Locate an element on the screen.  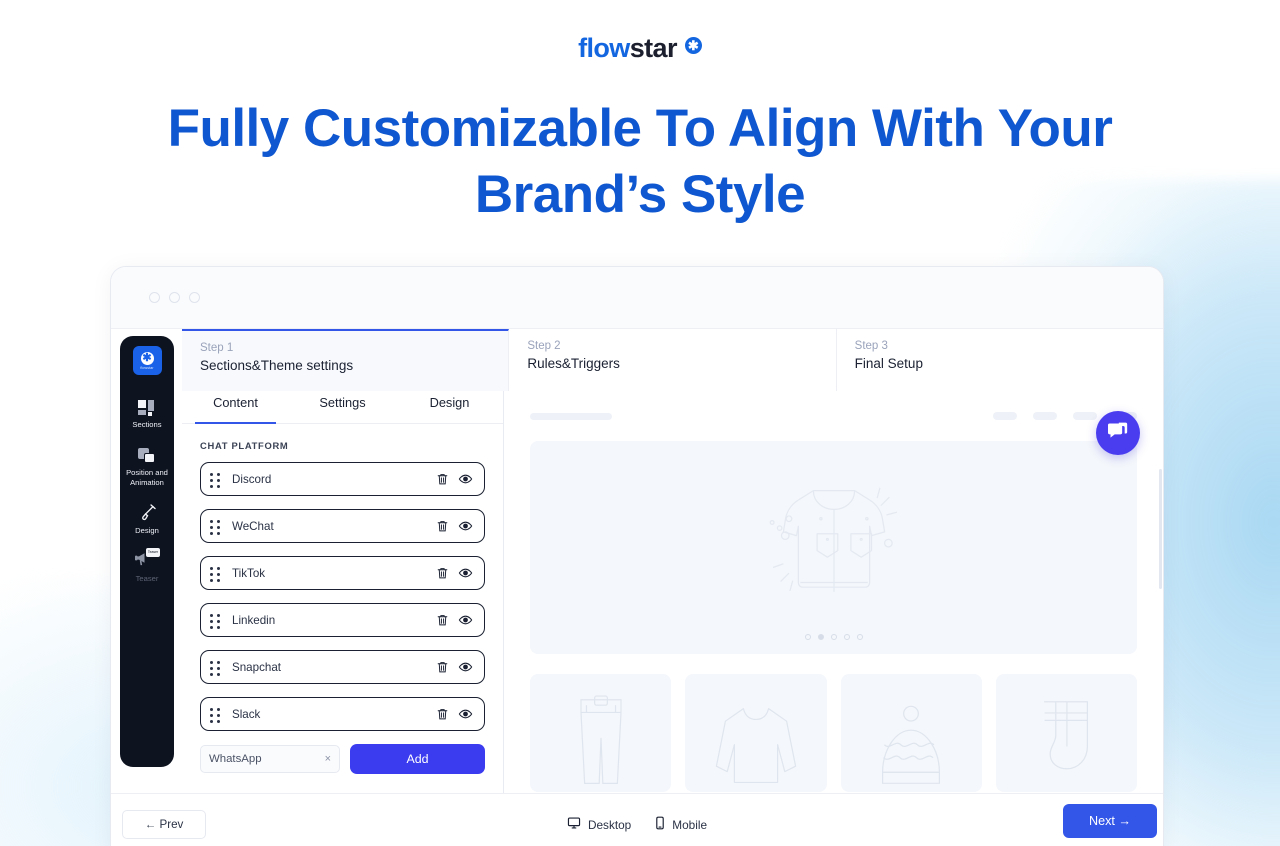
carousel-dots is located at coordinates (833, 637).